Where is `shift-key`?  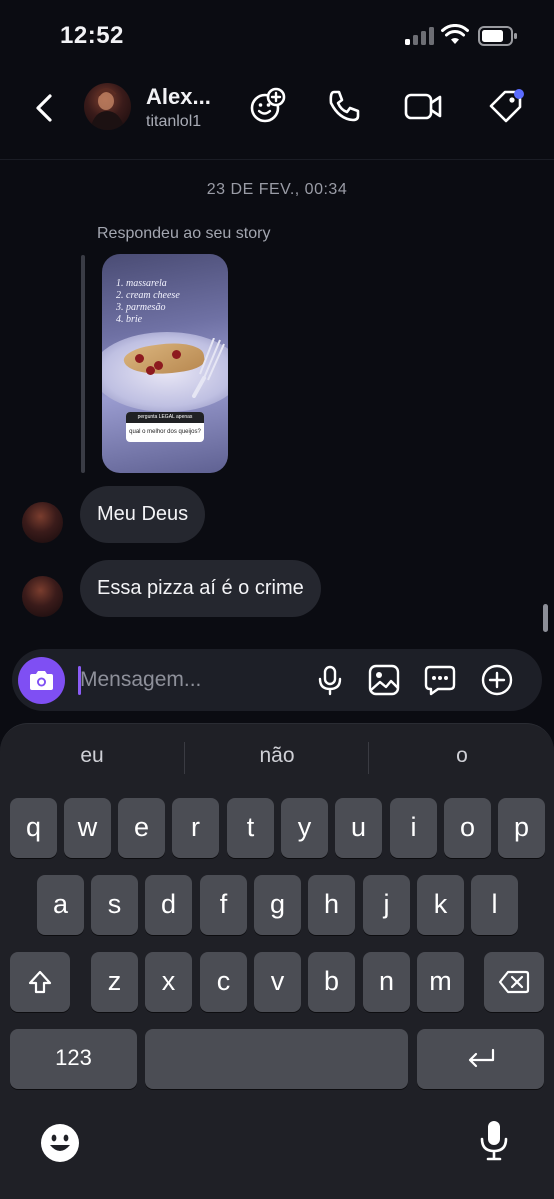 shift-key is located at coordinates (40, 982).